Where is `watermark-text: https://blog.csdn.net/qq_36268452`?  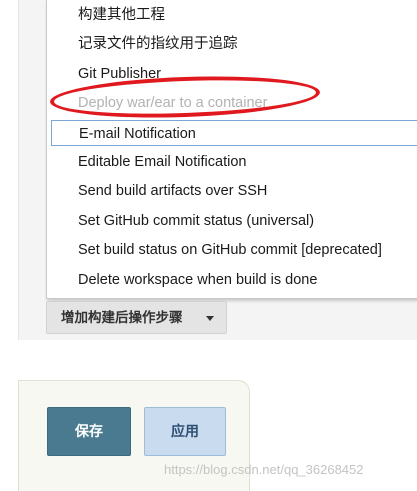
watermark-text: https://blog.csdn.net/qq_36268452 is located at coordinates (264, 469).